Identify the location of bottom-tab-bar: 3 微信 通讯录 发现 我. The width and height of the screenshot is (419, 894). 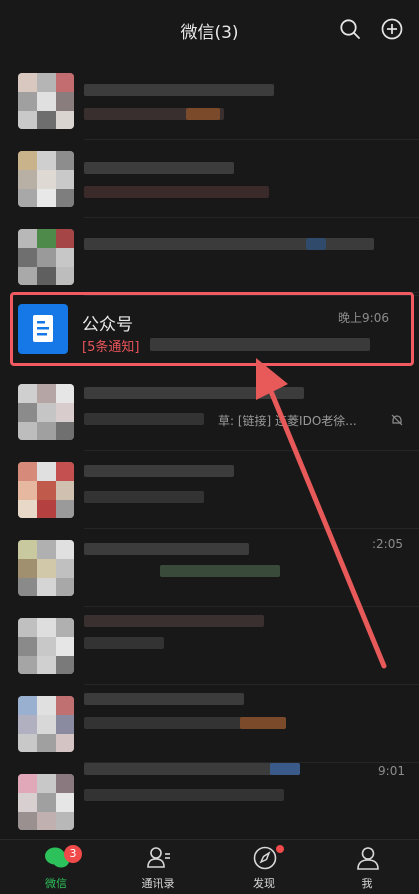
(209, 866).